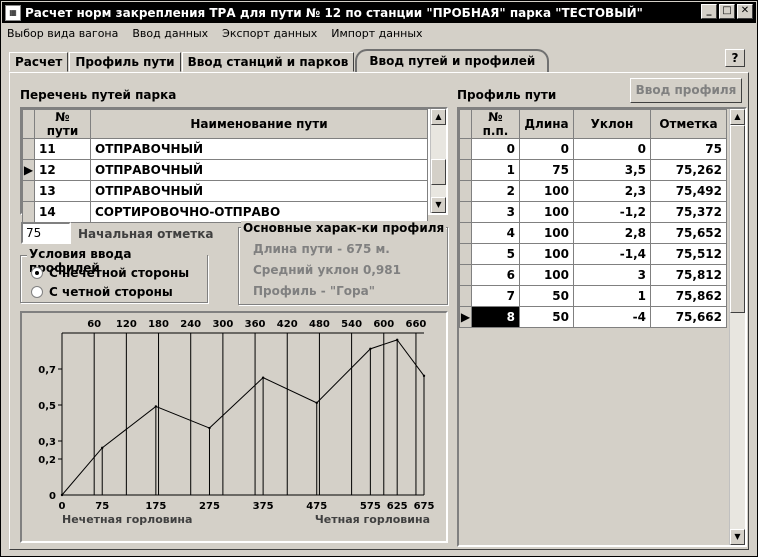 This screenshot has width=758, height=557. What do you see at coordinates (397, 506) in the screenshot?
I see `bottom-tick-label: 625` at bounding box center [397, 506].